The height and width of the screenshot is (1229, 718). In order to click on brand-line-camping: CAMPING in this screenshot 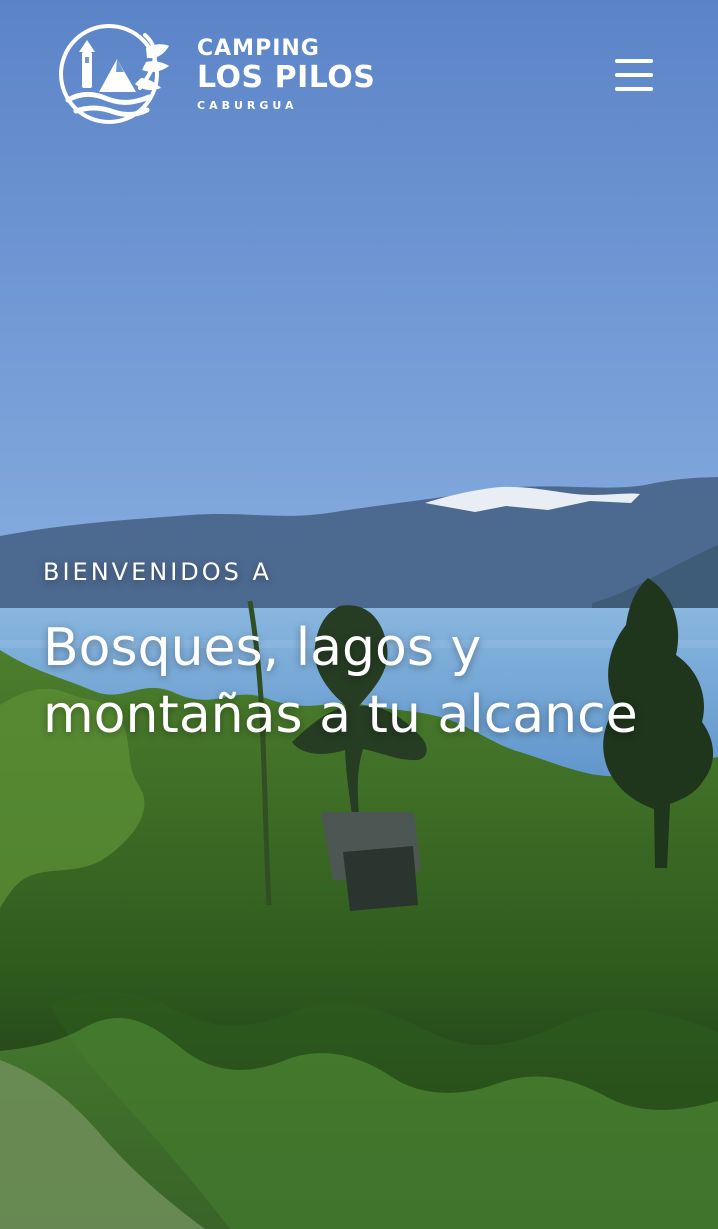, I will do `click(258, 48)`.